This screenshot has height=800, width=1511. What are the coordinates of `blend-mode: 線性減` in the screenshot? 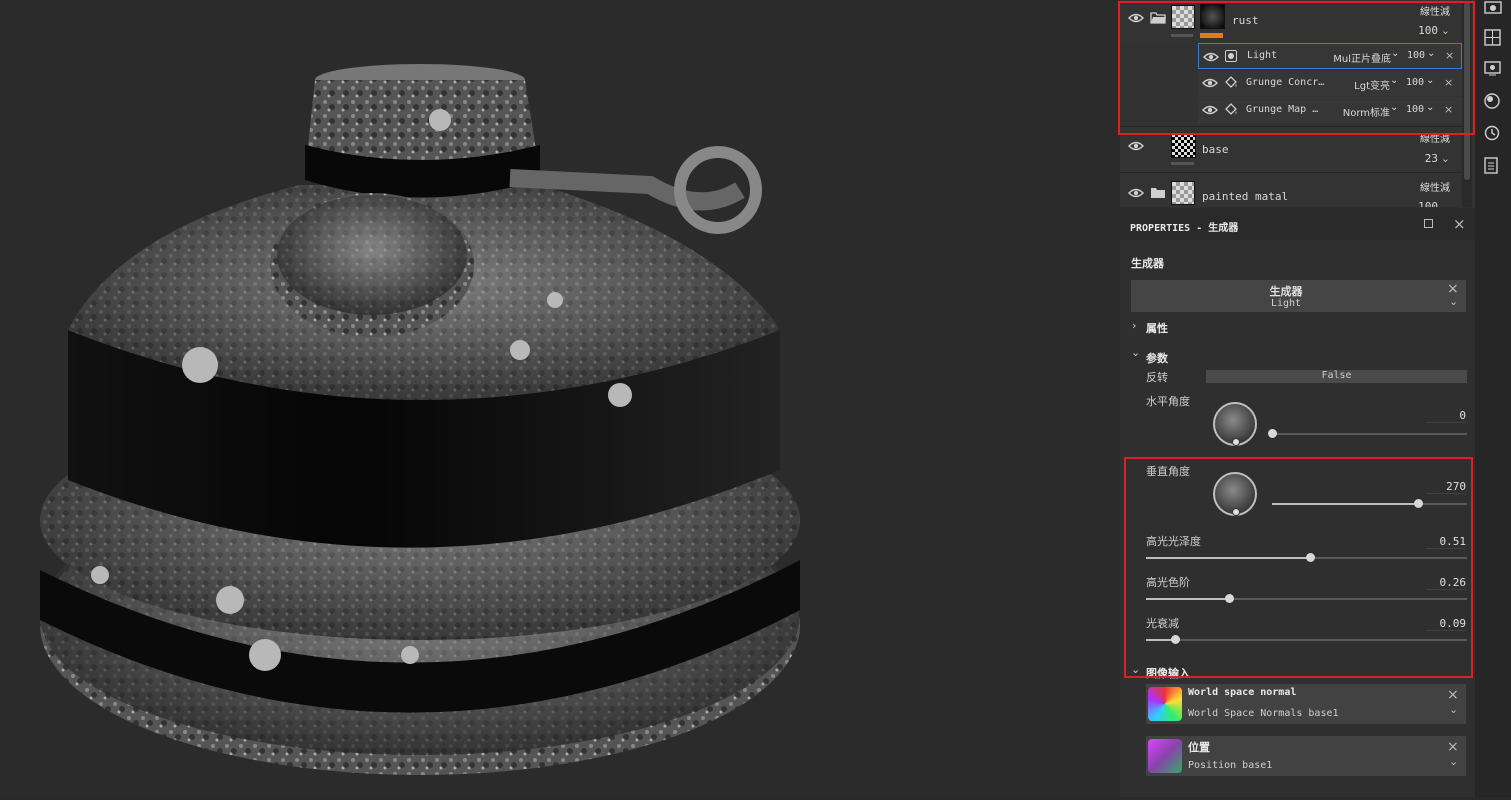 It's located at (1435, 186).